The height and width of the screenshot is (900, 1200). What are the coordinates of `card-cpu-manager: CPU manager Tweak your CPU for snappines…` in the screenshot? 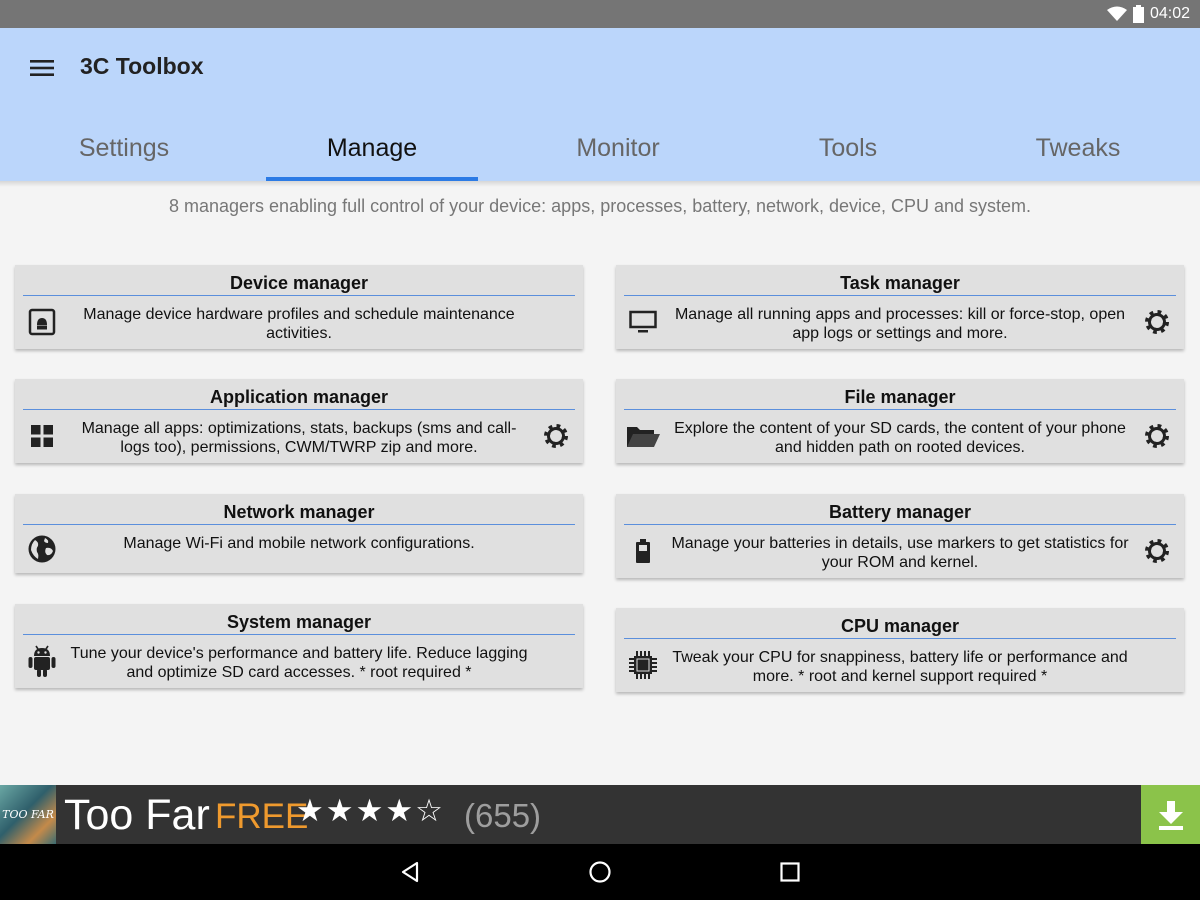 It's located at (900, 650).